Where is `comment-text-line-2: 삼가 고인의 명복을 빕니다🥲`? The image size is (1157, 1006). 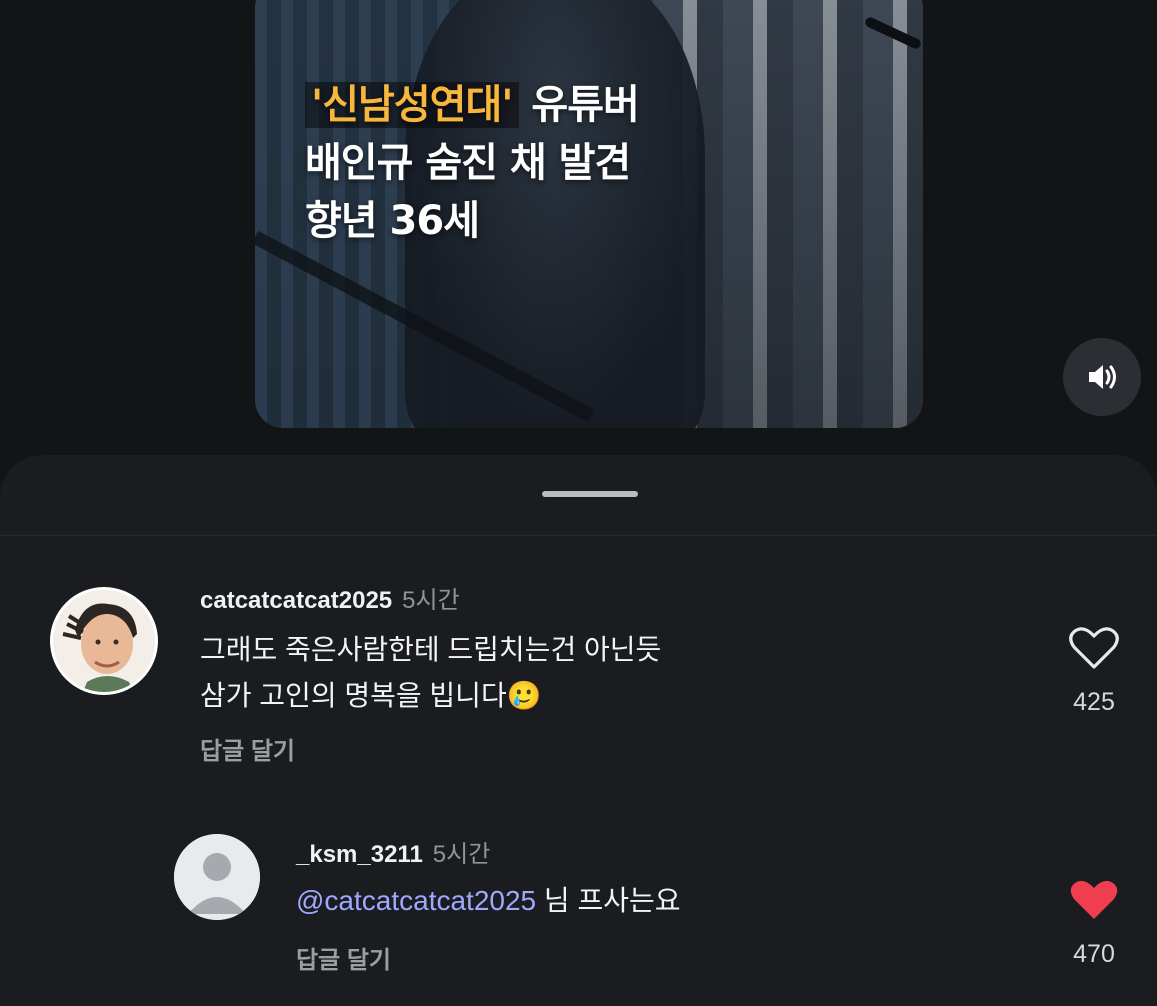
comment-text-line-2: 삼가 고인의 명복을 빕니다🥲 is located at coordinates (430, 696).